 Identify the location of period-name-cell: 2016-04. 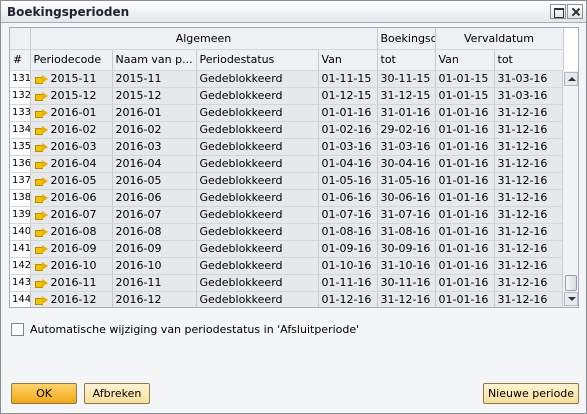
(154, 164).